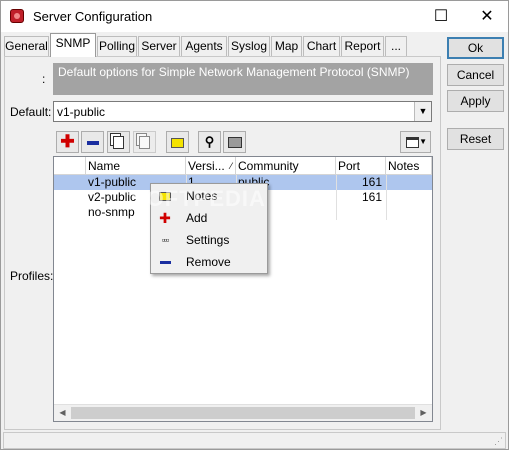 The image size is (509, 450). I want to click on folder-icon, so click(177, 142).